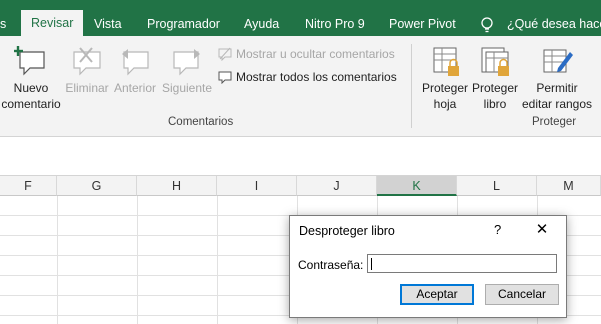  I want to click on cancel-button: Cancelar, so click(522, 294).